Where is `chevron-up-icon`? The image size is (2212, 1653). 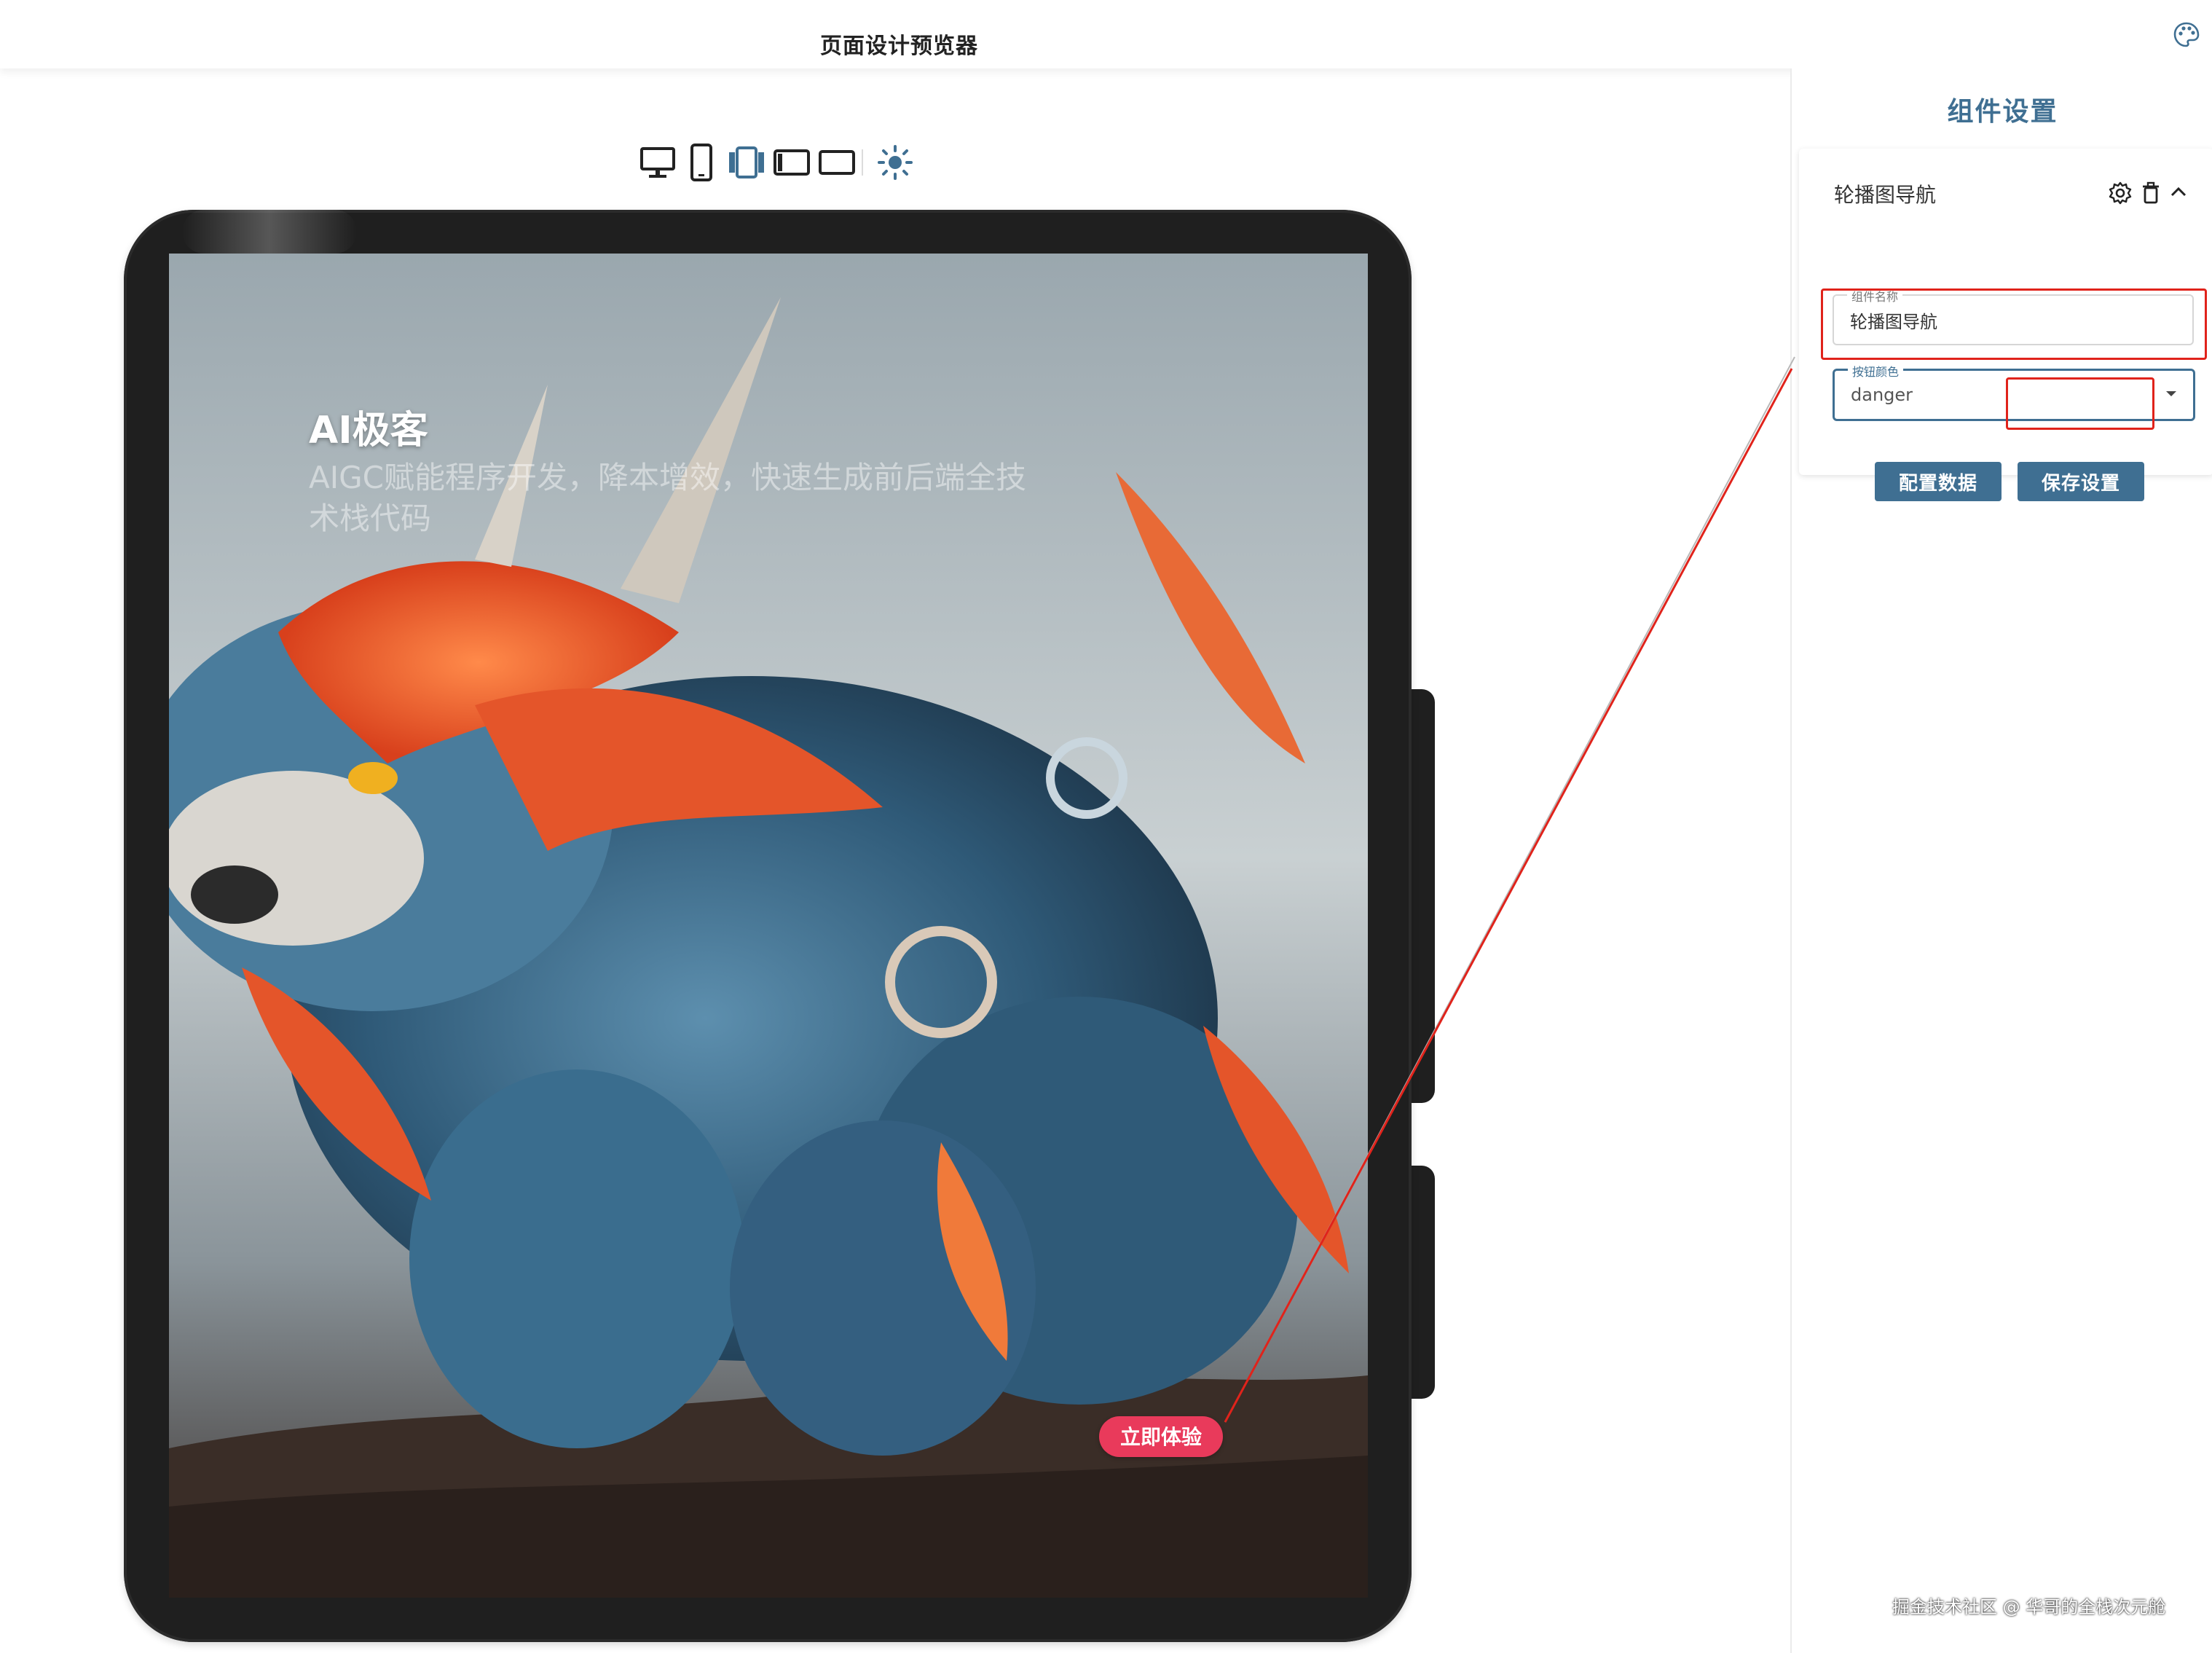 chevron-up-icon is located at coordinates (2178, 193).